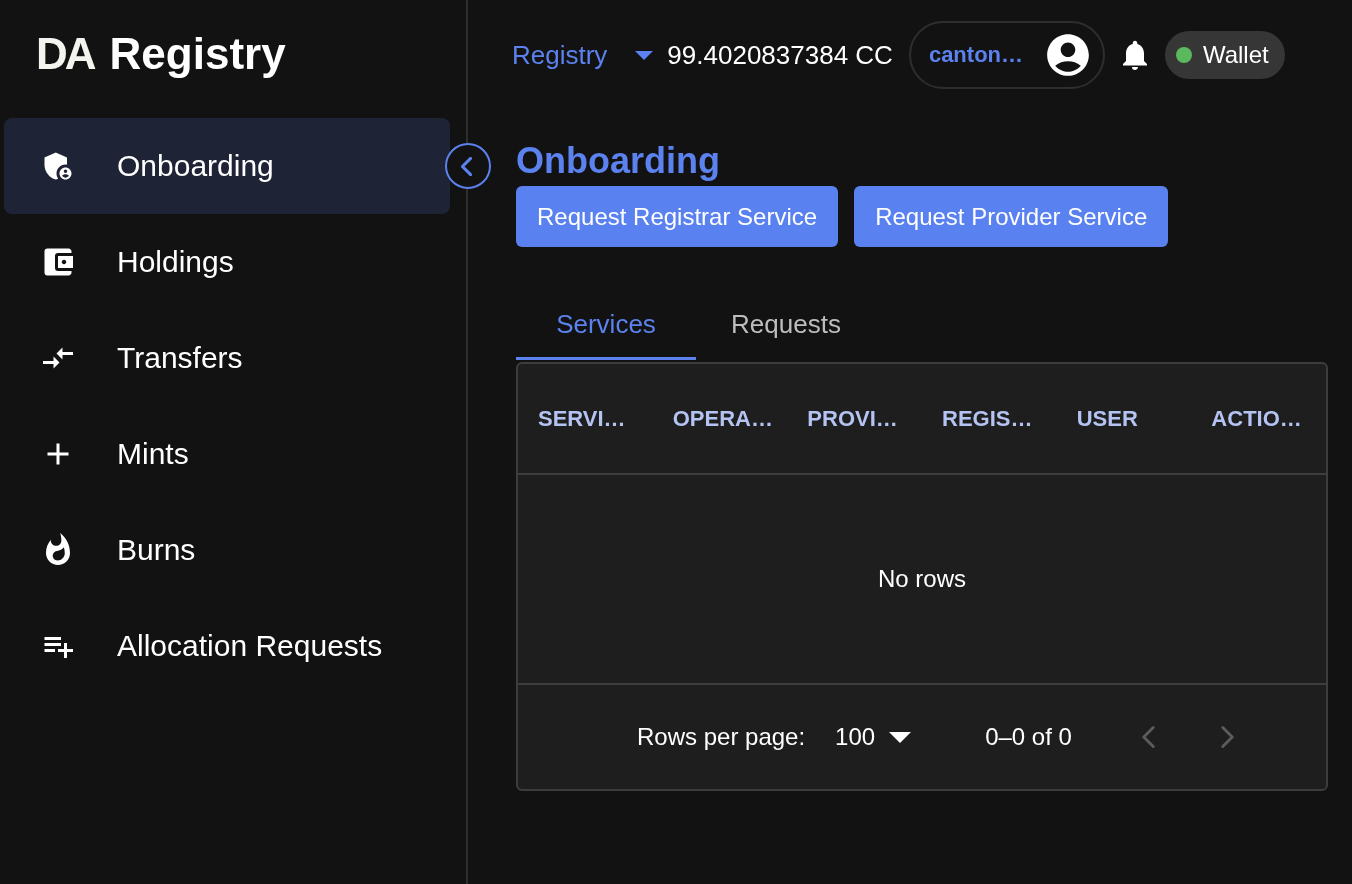  Describe the element at coordinates (1028, 737) in the screenshot. I see `page-range: 0–0 of 0` at that location.